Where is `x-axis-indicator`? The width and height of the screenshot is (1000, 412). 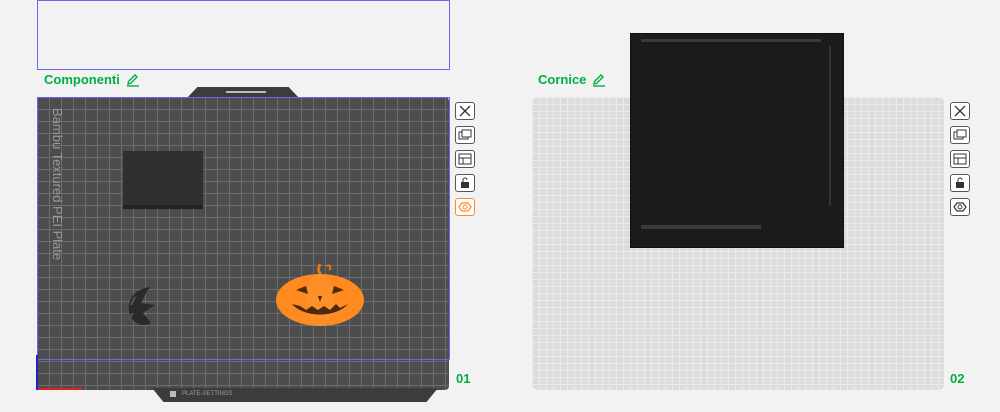 x-axis-indicator is located at coordinates (59, 389).